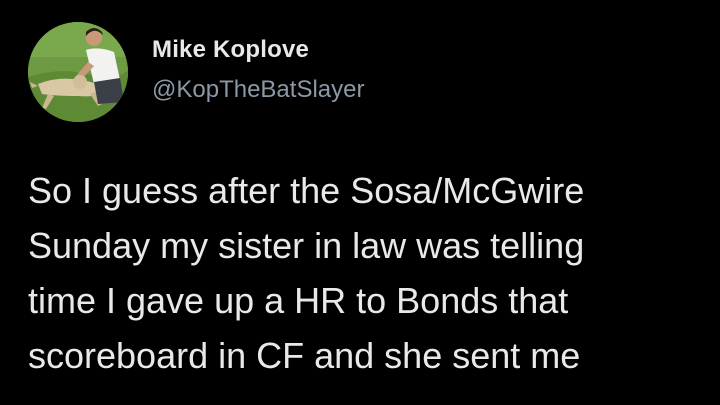  What do you see at coordinates (306, 245) in the screenshot?
I see `tweet-text-line: Sunday my sister in law was telling` at bounding box center [306, 245].